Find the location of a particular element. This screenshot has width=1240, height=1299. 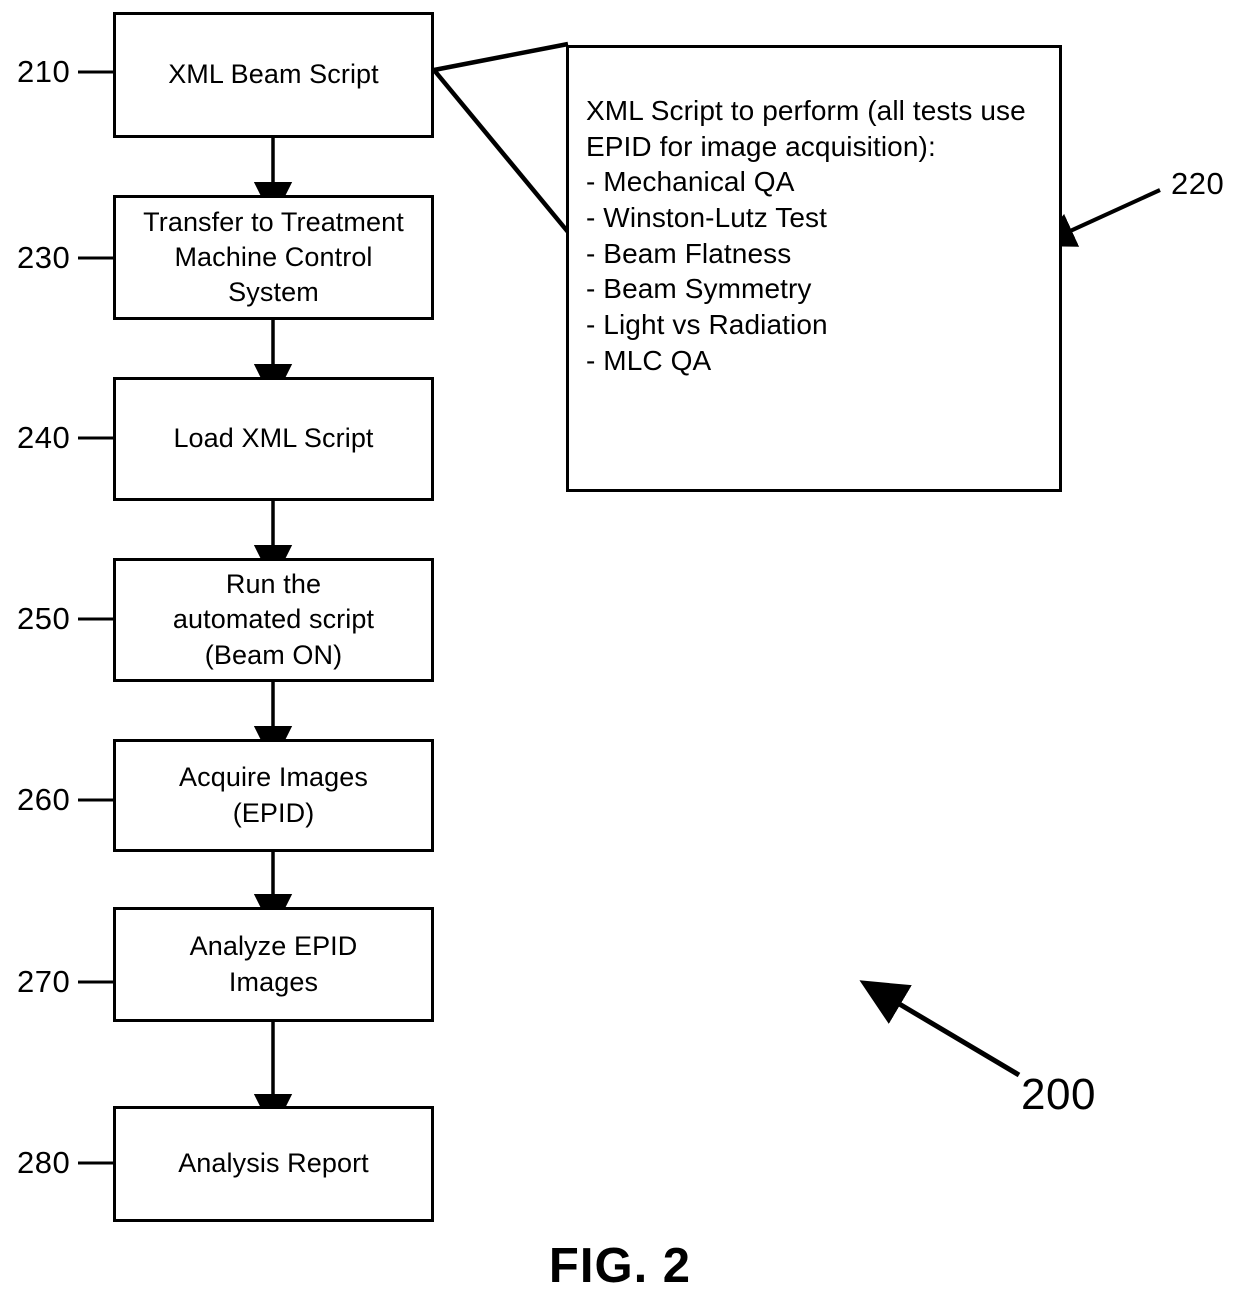

figure-caption: FIG. 2 is located at coordinates (620, 1266).